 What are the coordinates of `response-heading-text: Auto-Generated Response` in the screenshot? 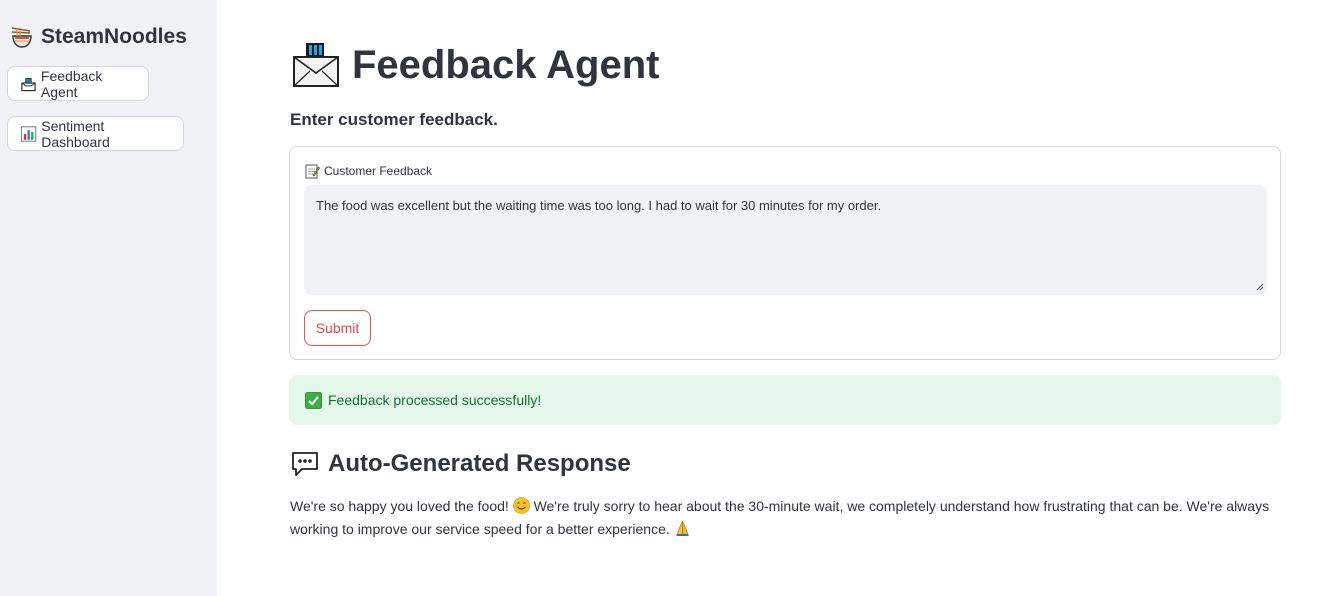 It's located at (479, 463).